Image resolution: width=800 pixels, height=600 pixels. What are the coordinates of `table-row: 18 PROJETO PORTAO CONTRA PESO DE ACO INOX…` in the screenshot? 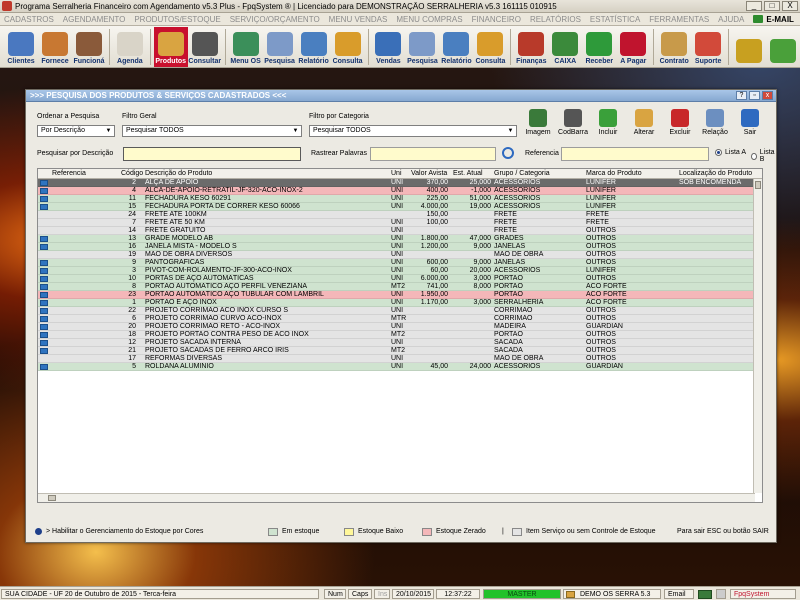 It's located at (400, 335).